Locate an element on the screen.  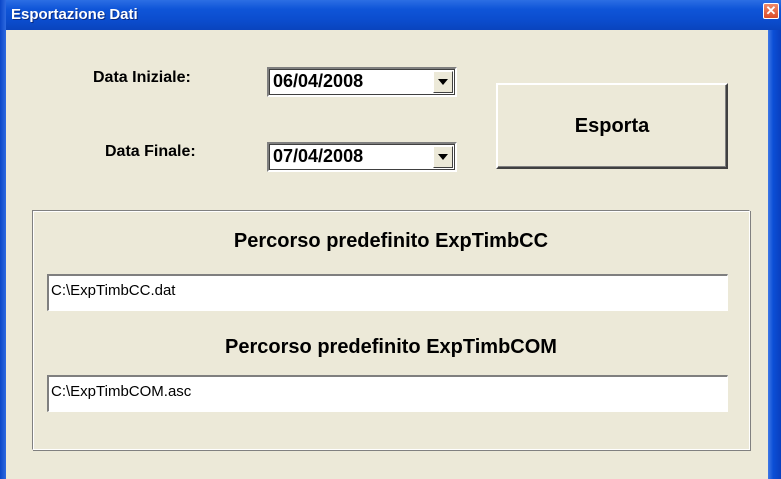
close-icon: ✕ is located at coordinates (771, 10).